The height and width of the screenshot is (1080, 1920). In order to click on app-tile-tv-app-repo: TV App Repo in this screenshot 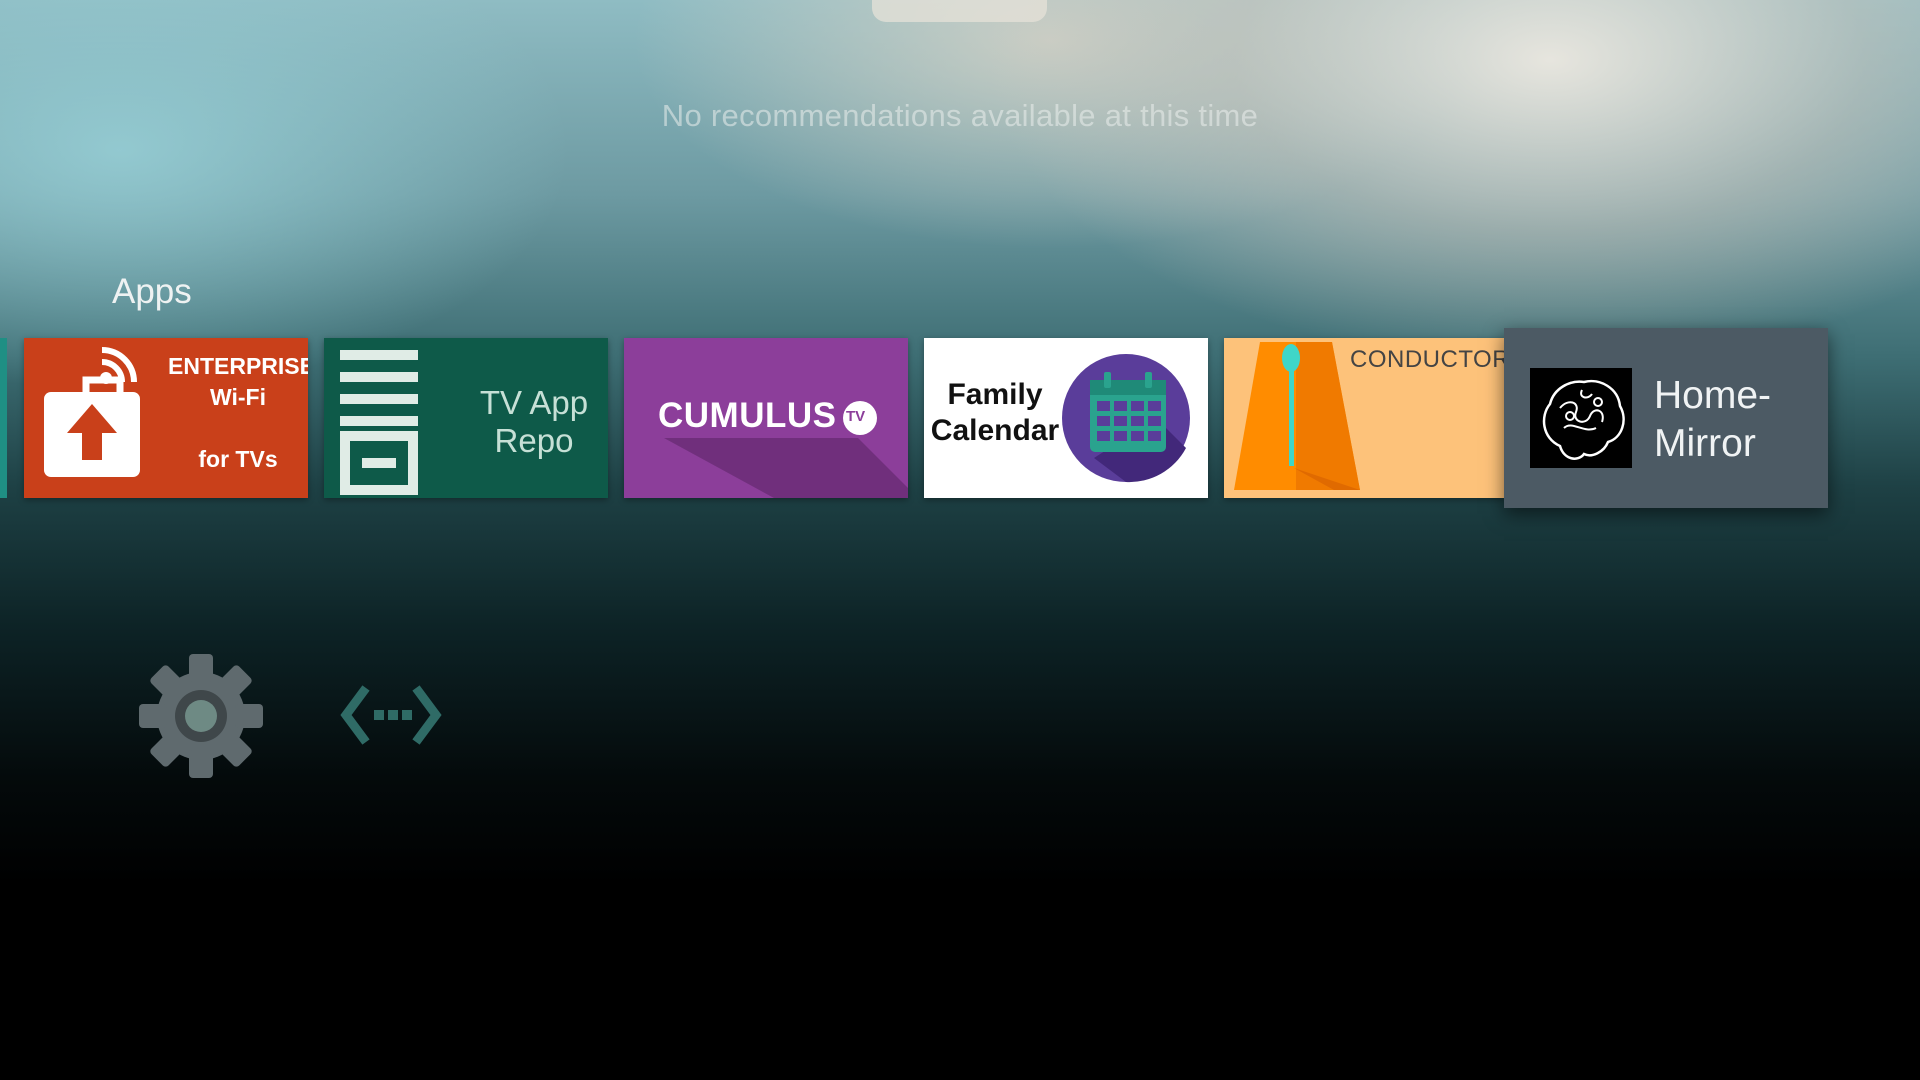, I will do `click(466, 418)`.